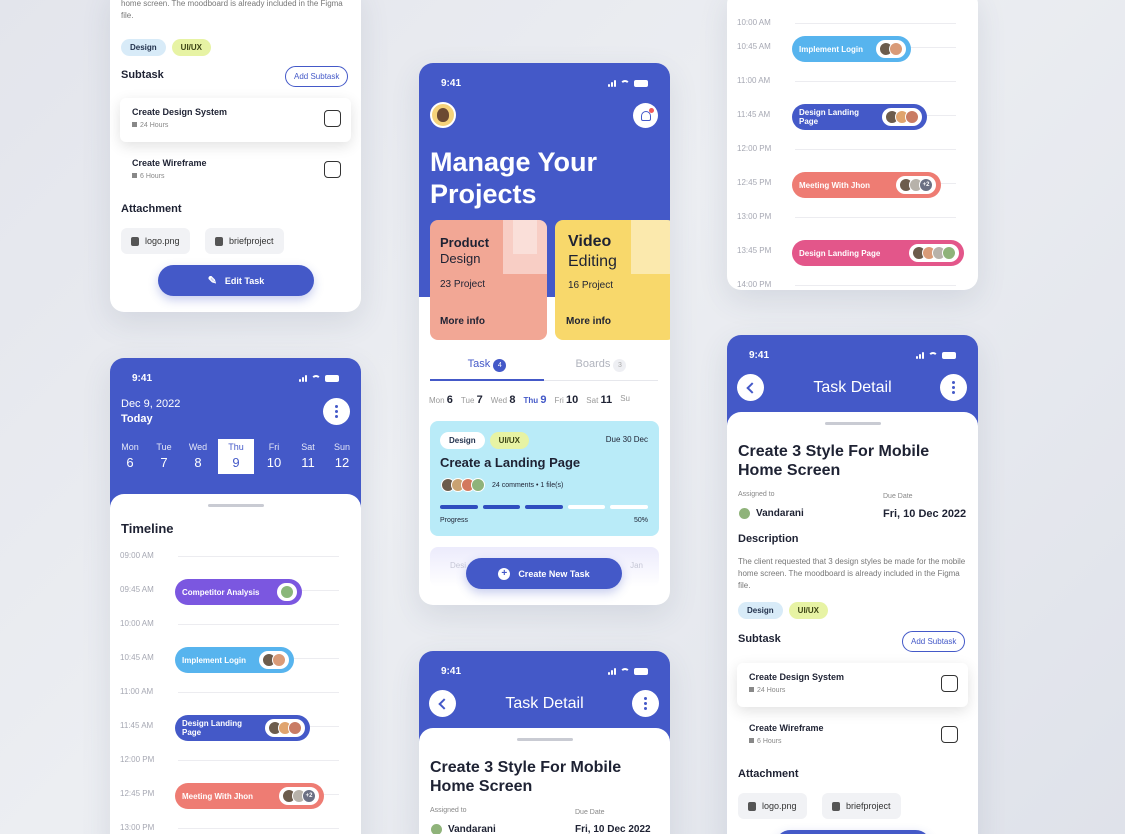 The height and width of the screenshot is (834, 1125). I want to click on current-date: Dec 9, 2022, so click(151, 404).